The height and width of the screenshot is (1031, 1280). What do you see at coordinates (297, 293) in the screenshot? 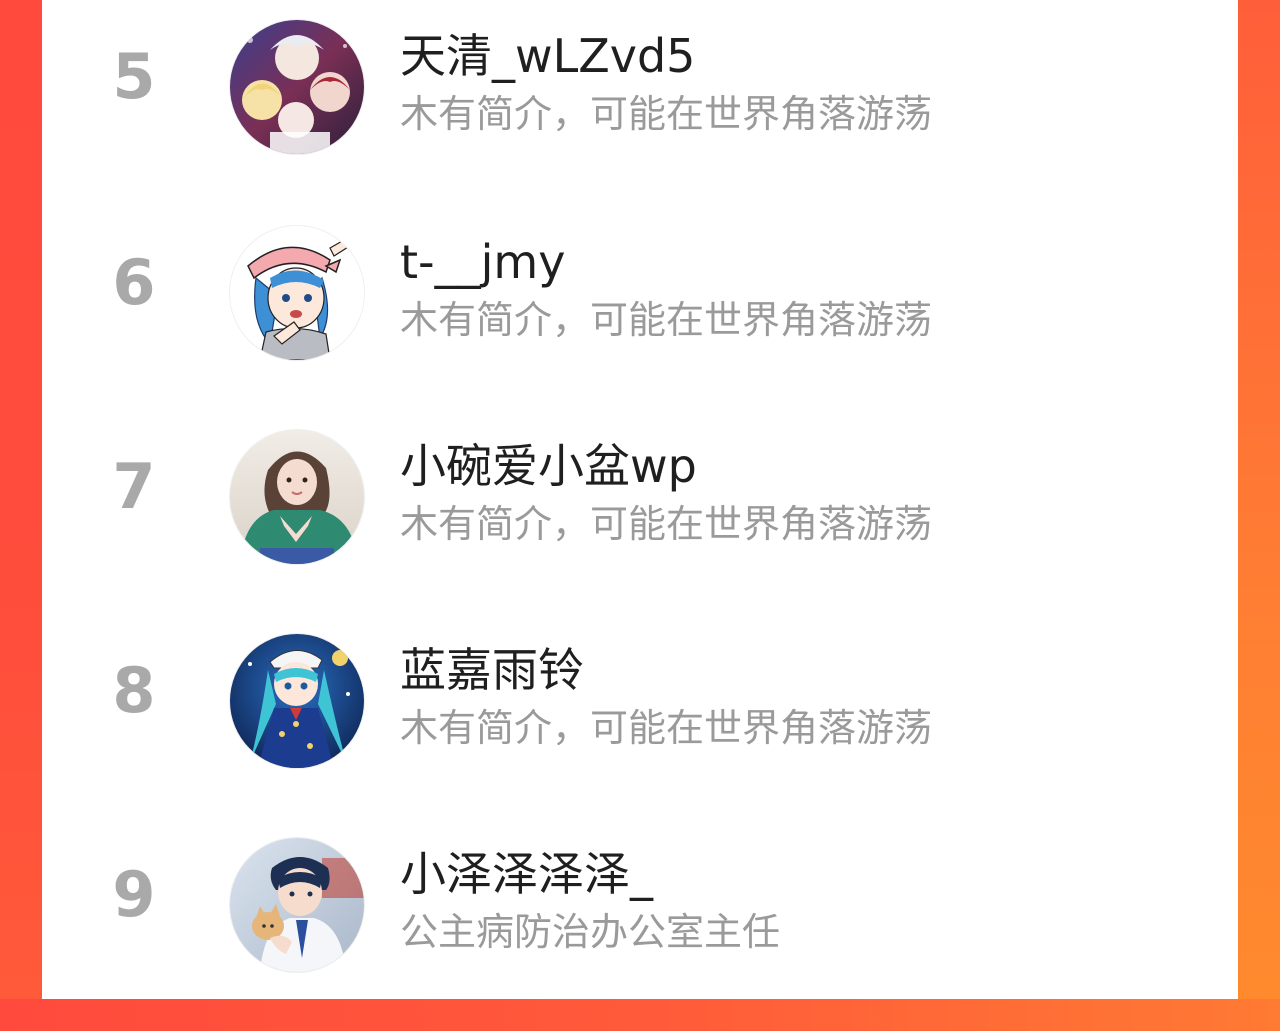
I see `anime-girl-hat-avatar-icon` at bounding box center [297, 293].